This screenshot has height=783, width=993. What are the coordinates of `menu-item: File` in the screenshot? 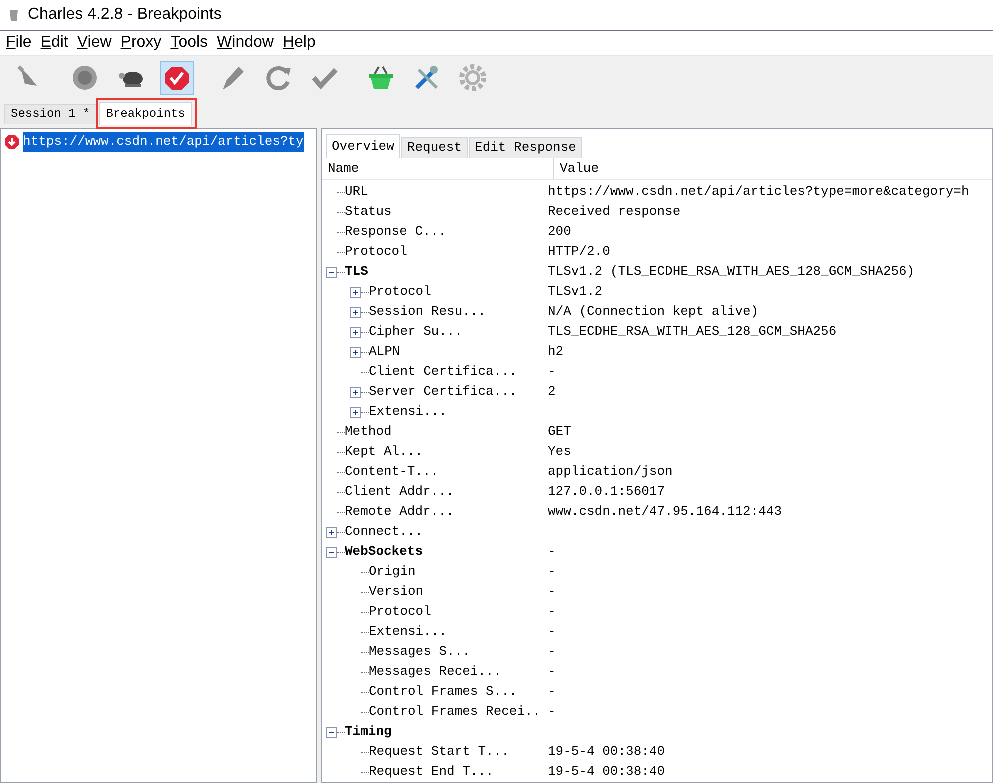 It's located at (19, 43).